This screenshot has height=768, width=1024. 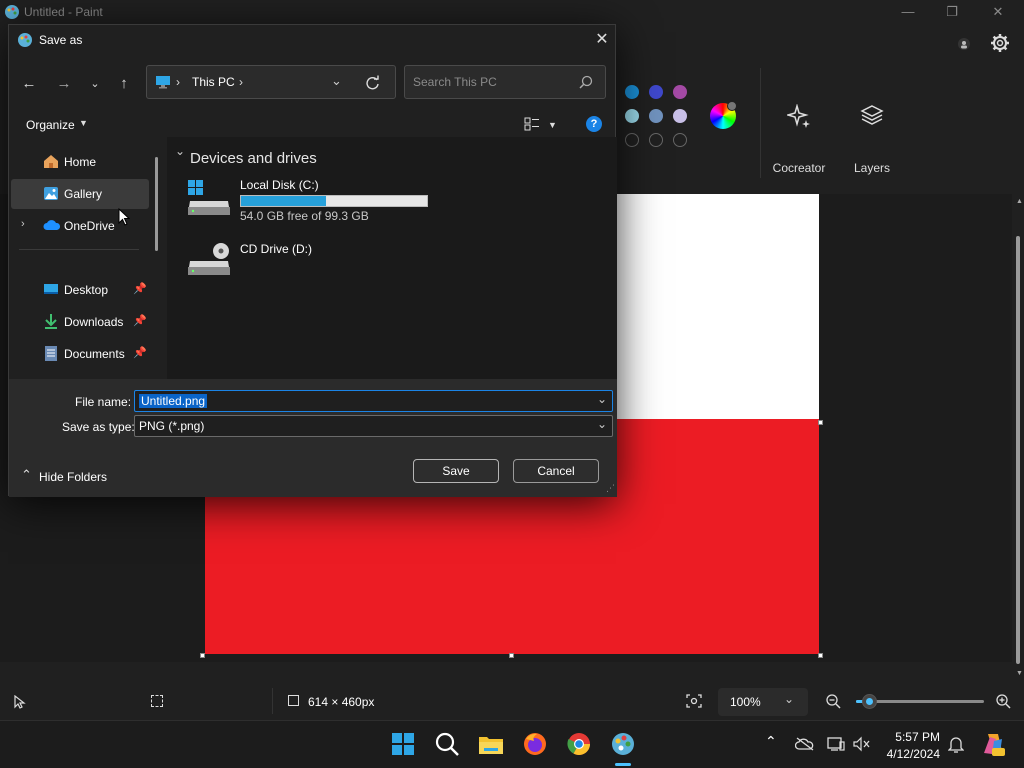 I want to click on up-arrow-icon: ↑, so click(x=124, y=84).